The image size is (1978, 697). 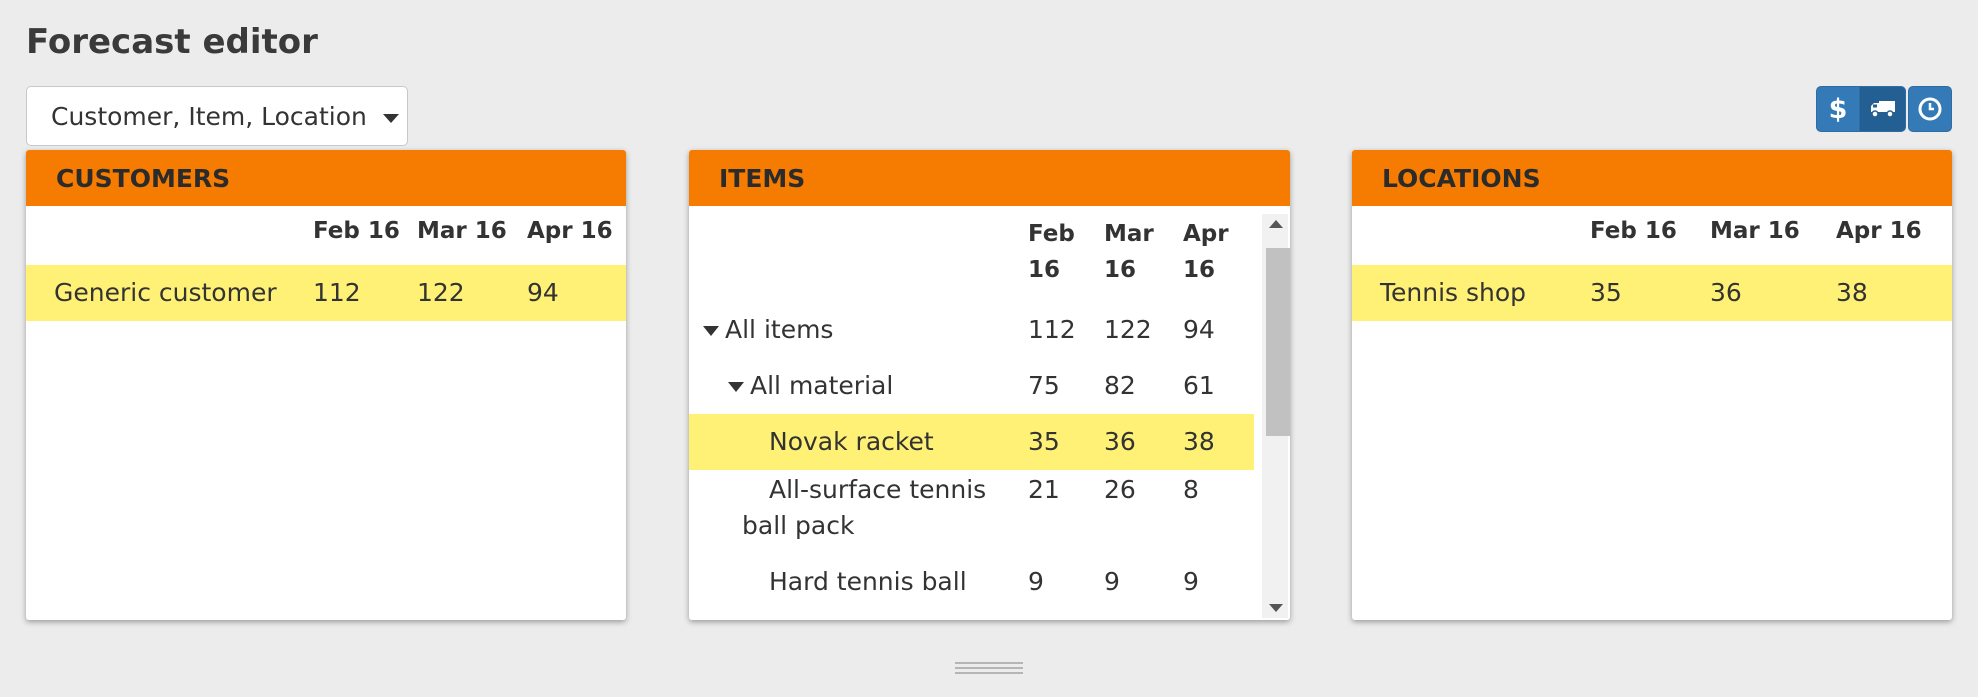 I want to click on scrollbar-thumb, so click(x=1278, y=342).